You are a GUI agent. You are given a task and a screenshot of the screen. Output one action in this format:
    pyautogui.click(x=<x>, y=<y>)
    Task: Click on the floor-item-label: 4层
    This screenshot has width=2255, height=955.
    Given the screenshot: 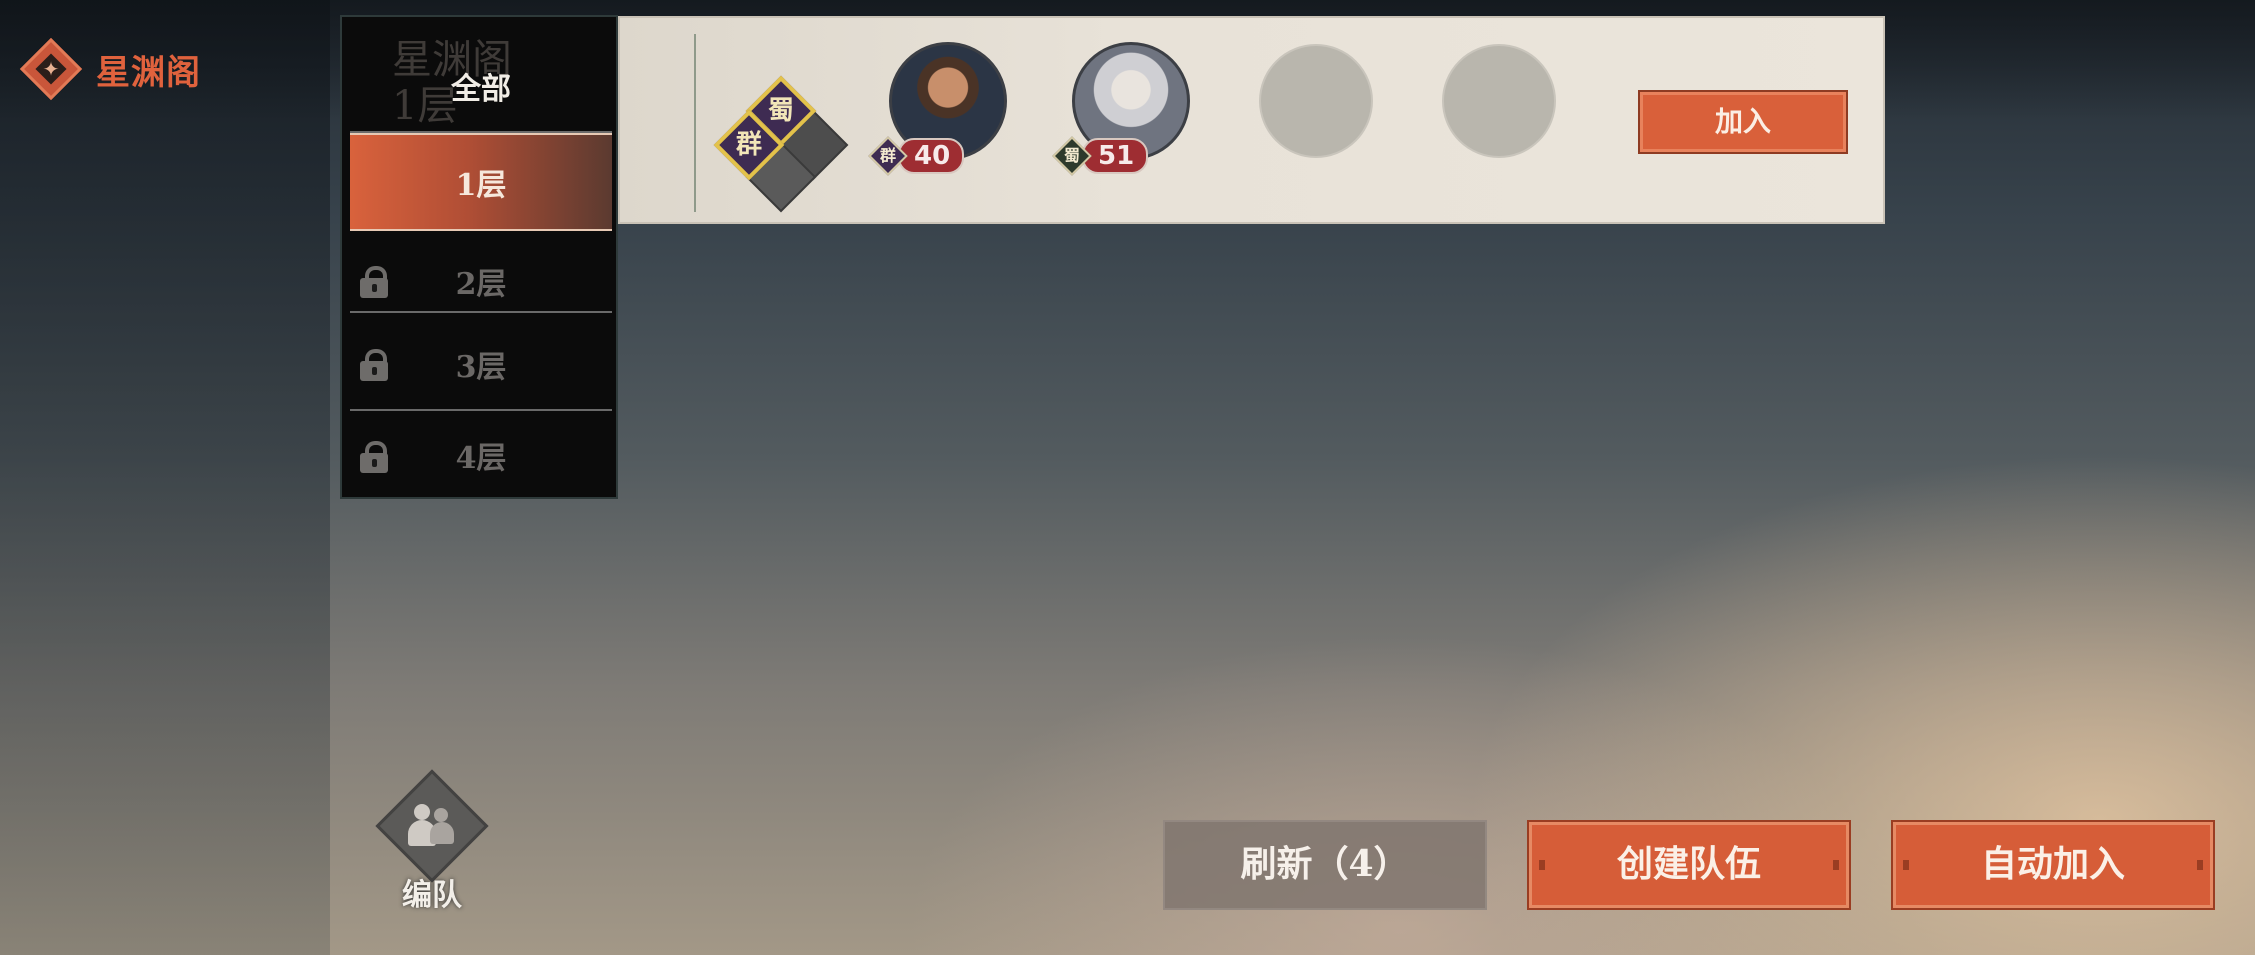 What is the action you would take?
    pyautogui.click(x=481, y=458)
    